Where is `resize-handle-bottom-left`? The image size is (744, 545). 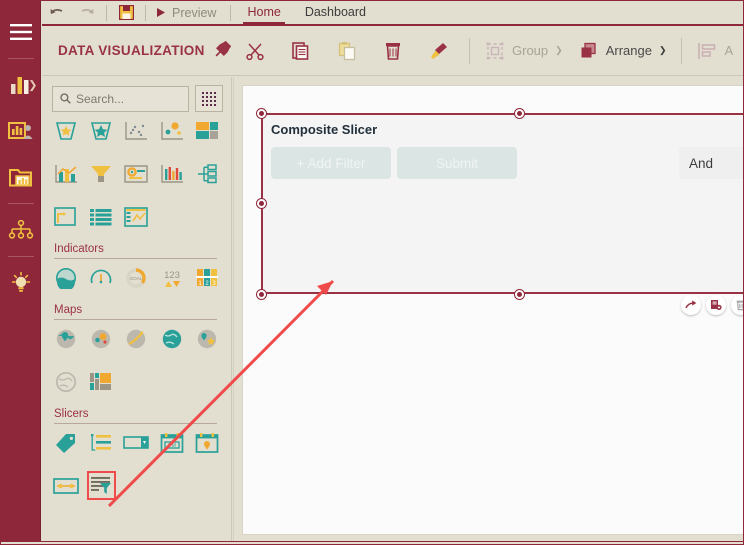
resize-handle-bottom-left is located at coordinates (261, 294).